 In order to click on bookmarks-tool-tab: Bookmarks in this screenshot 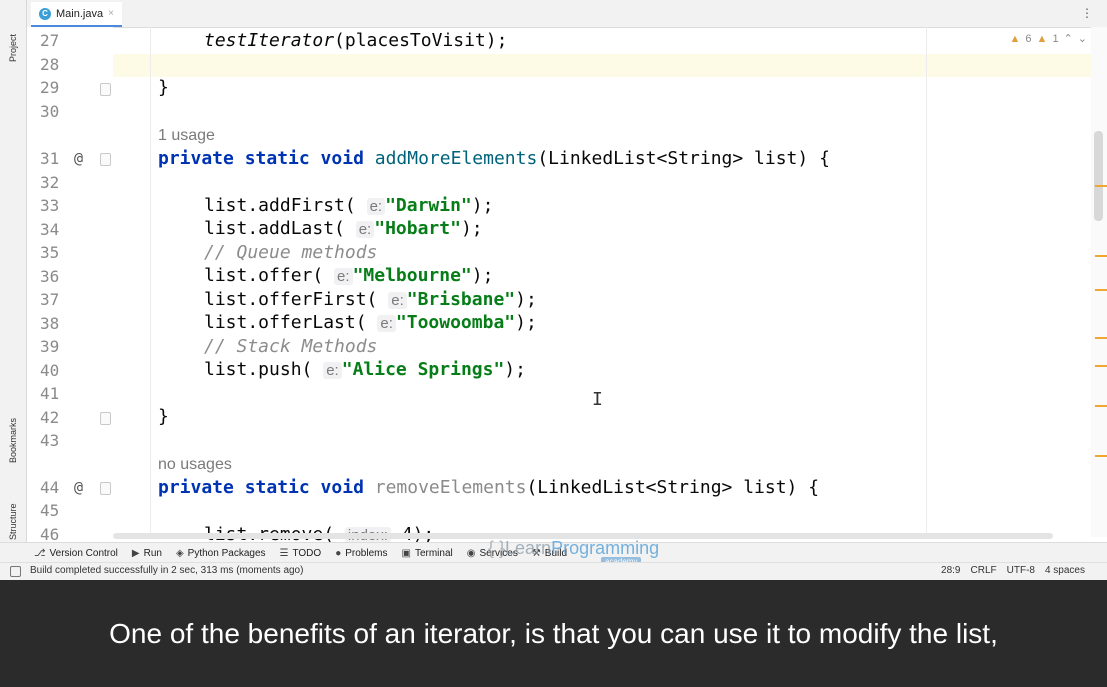, I will do `click(13, 429)`.